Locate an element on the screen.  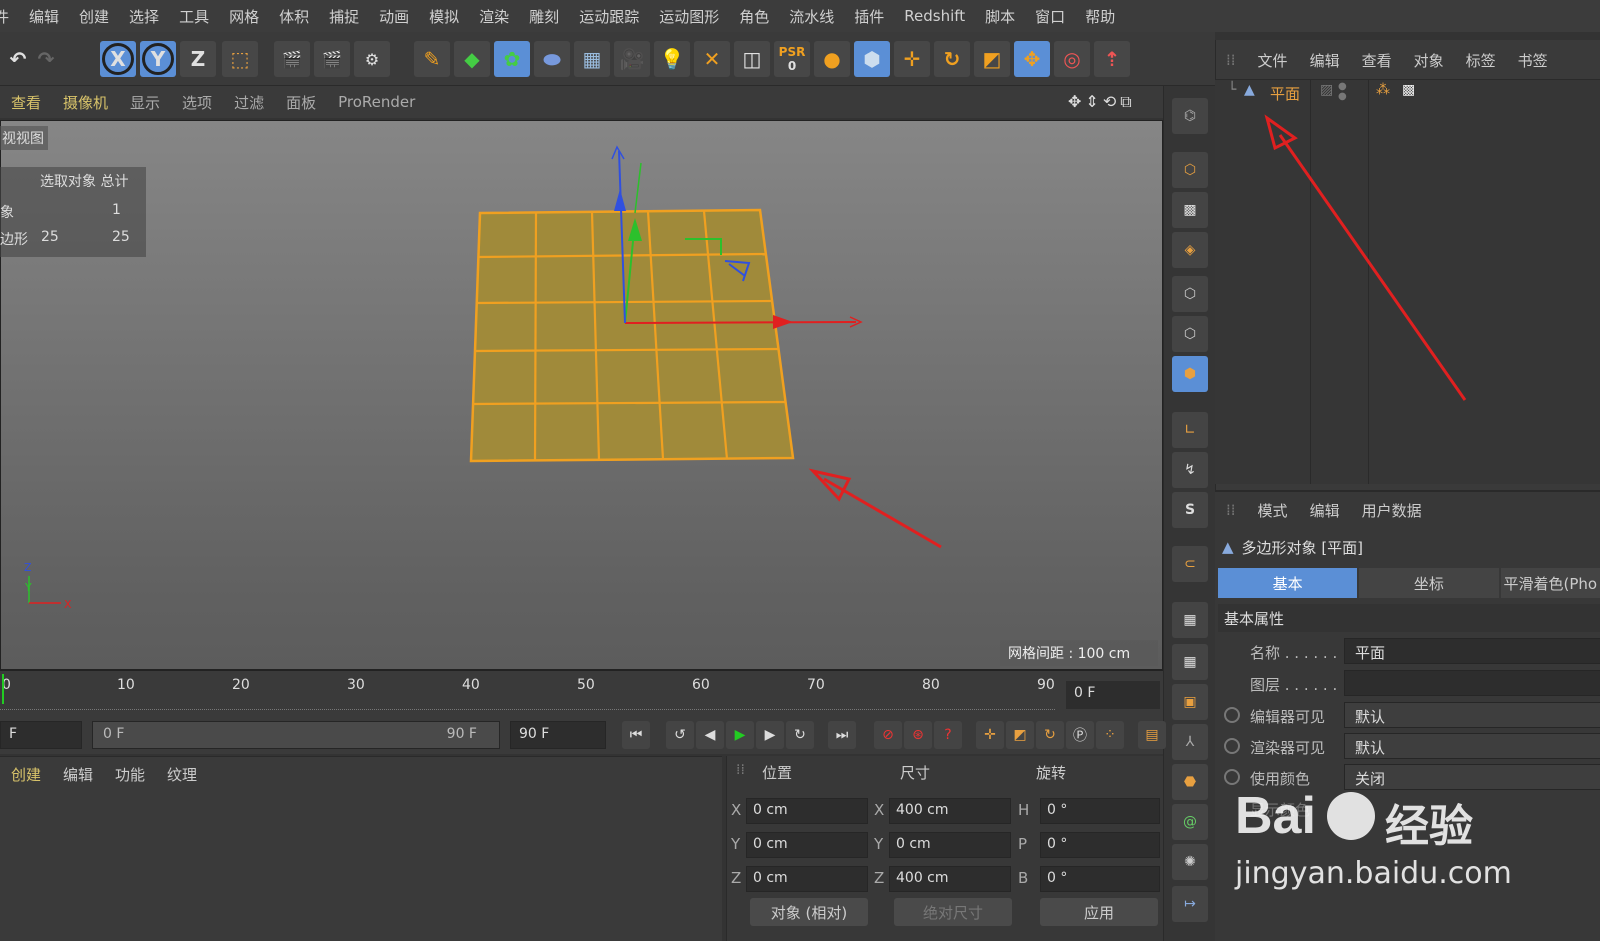
menu-item-16: 插件 is located at coordinates (869, 16).